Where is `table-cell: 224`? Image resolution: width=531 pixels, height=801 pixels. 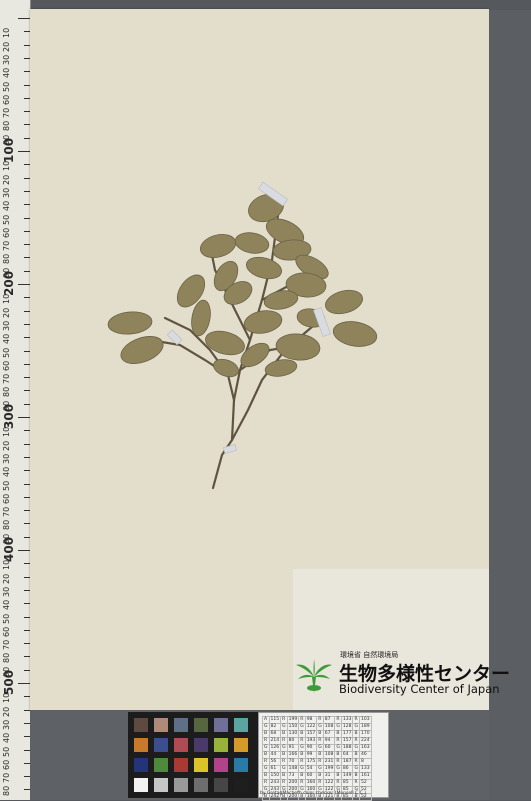
table-cell: 224 is located at coordinates (365, 741).